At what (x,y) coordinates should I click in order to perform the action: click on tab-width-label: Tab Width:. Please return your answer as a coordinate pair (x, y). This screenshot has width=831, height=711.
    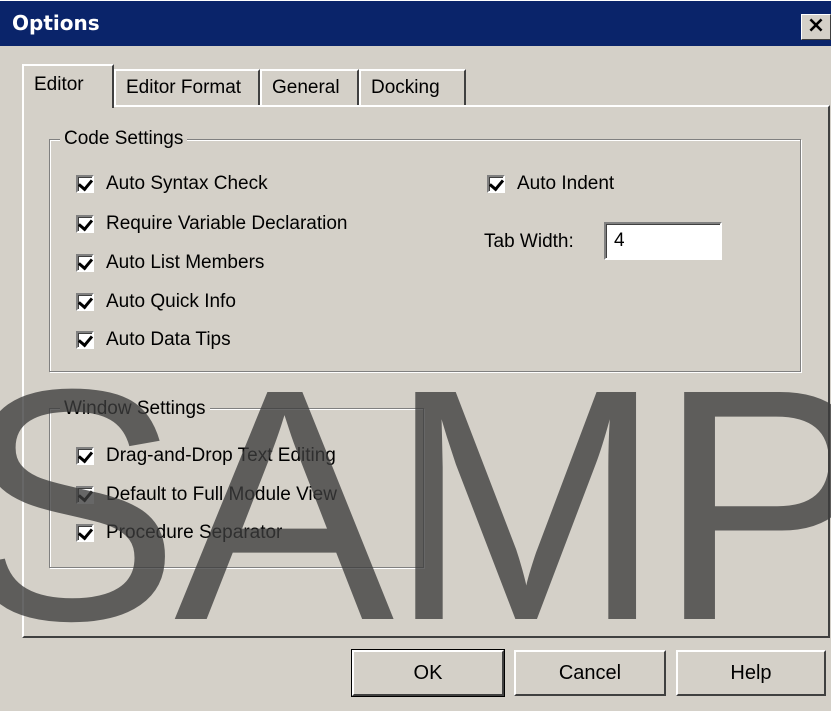
    Looking at the image, I should click on (529, 241).